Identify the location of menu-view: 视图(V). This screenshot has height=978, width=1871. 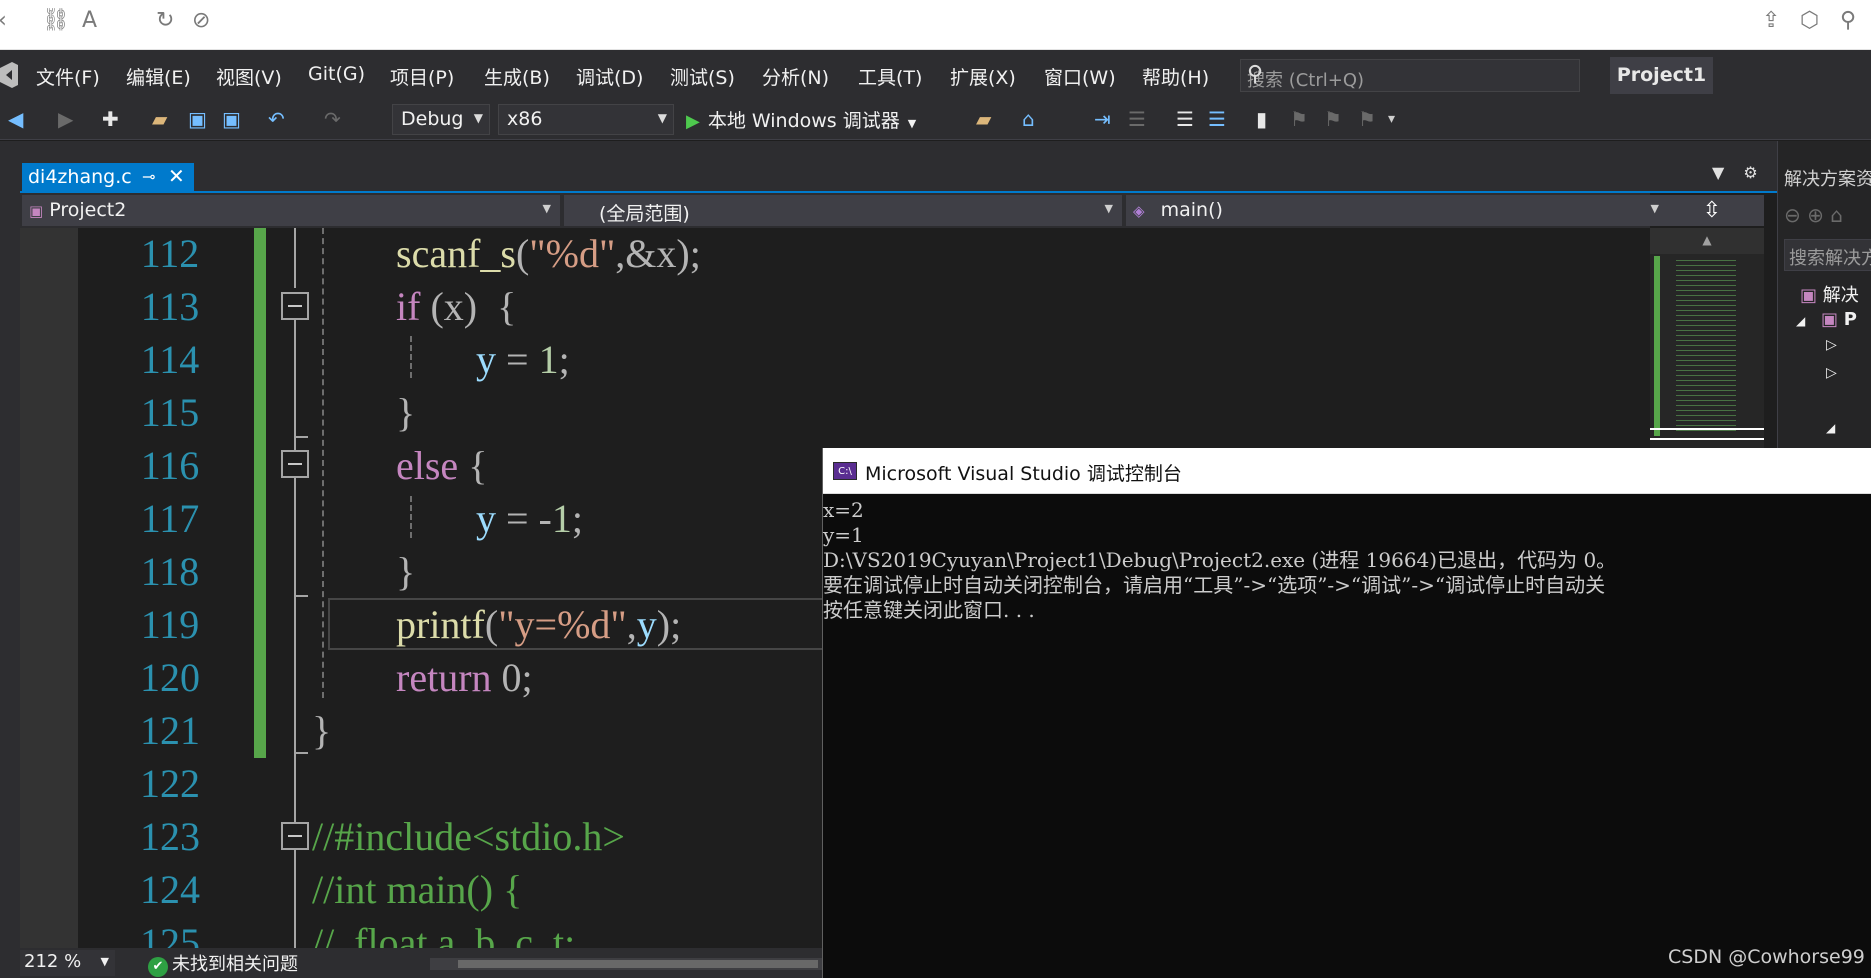
(249, 76).